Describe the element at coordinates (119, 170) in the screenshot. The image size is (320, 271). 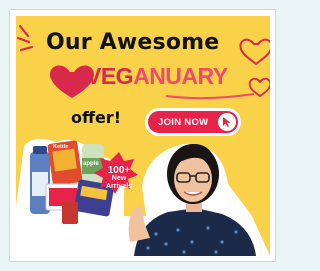
I see `badge-count: 100+` at that location.